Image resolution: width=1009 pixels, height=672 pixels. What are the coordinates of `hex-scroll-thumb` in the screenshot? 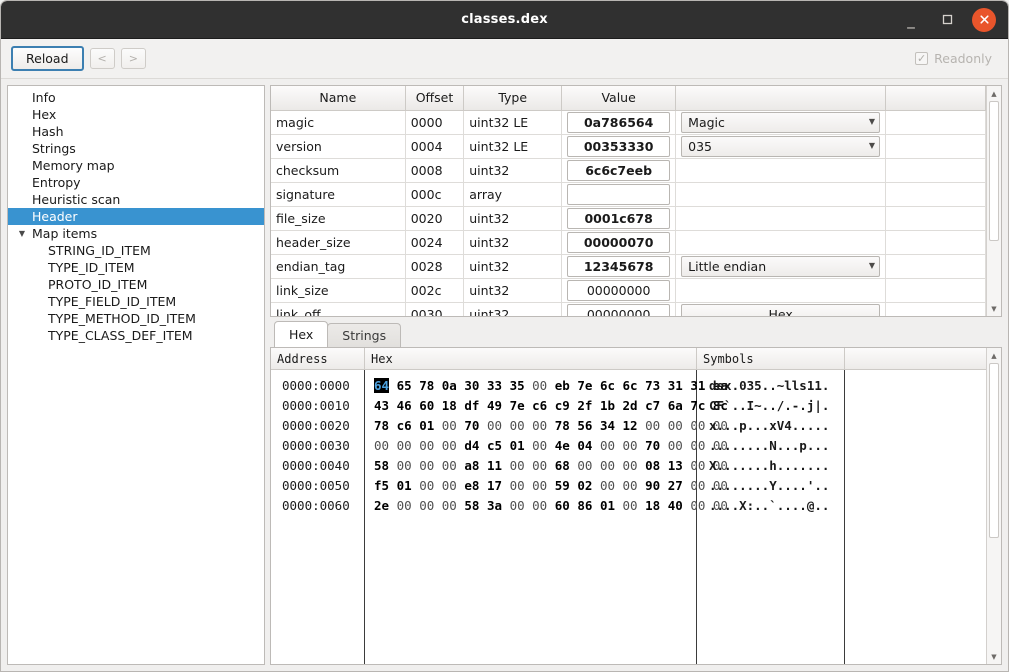 It's located at (994, 450).